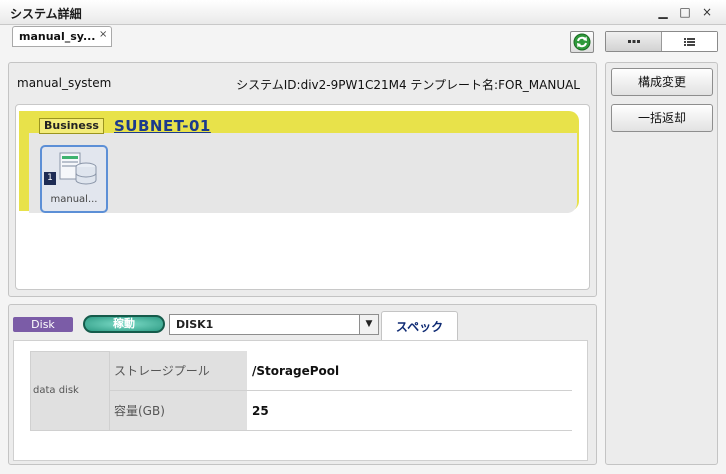  I want to click on disk-badge: Disk, so click(43, 324).